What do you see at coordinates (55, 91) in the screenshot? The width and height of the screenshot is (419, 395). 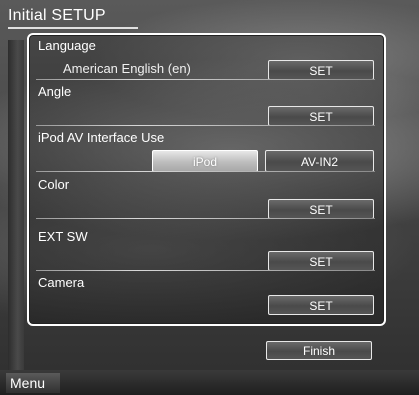 I see `row-title-angle: Angle` at bounding box center [55, 91].